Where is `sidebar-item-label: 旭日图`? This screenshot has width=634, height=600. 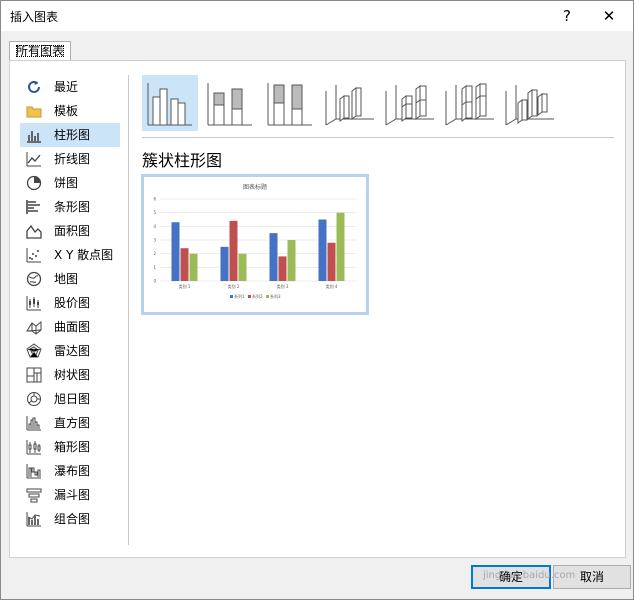
sidebar-item-label: 旭日图 is located at coordinates (72, 399).